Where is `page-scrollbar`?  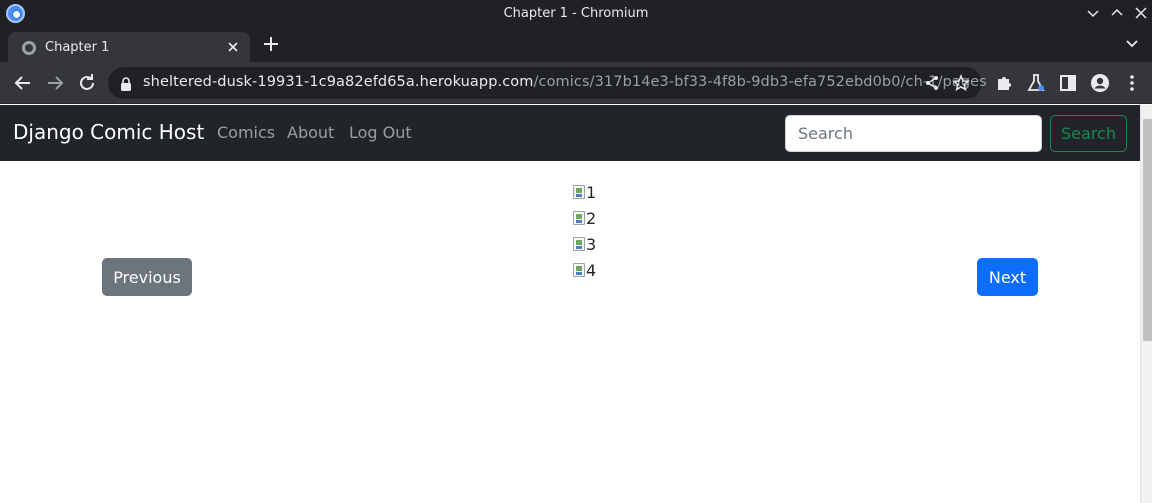 page-scrollbar is located at coordinates (1146, 304).